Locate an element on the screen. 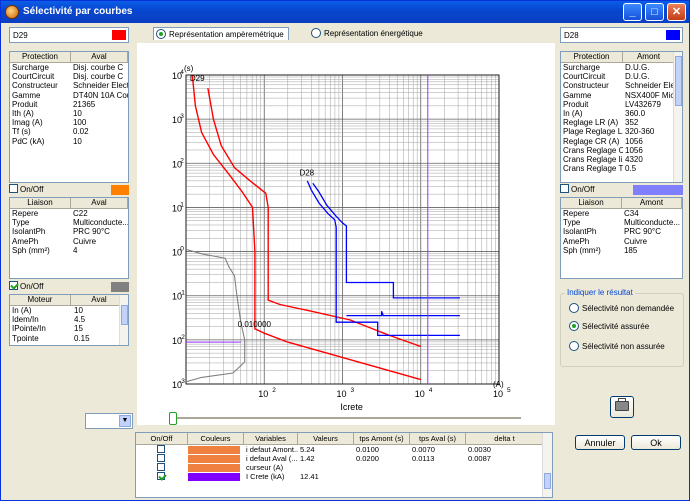  results-header: tps Aval (s) is located at coordinates (438, 438).